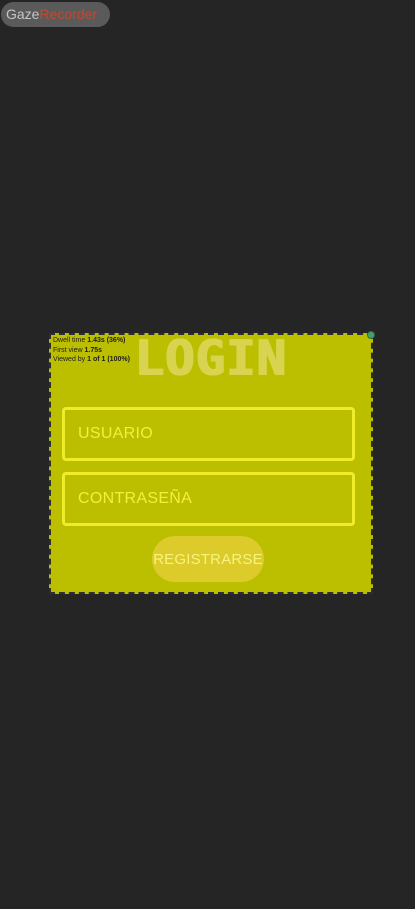 Image resolution: width=415 pixels, height=909 pixels. What do you see at coordinates (208, 434) in the screenshot?
I see `username-field: USUARIO` at bounding box center [208, 434].